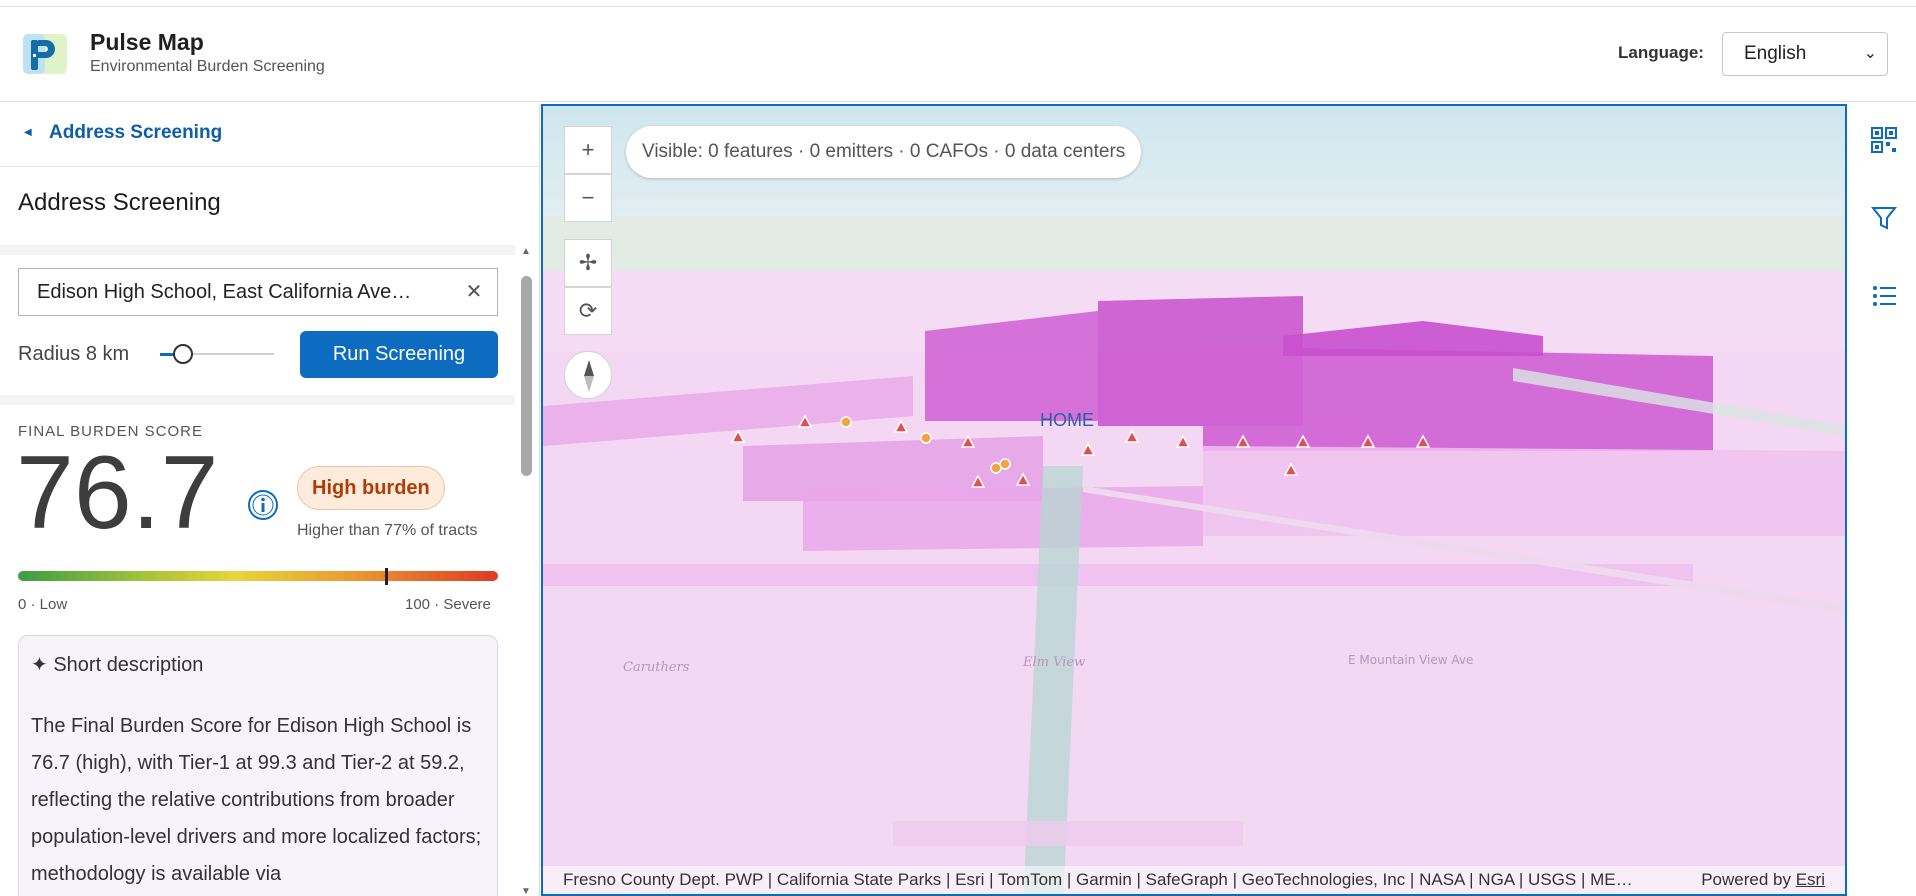  I want to click on powered-by: Powered by Esri, so click(1763, 880).